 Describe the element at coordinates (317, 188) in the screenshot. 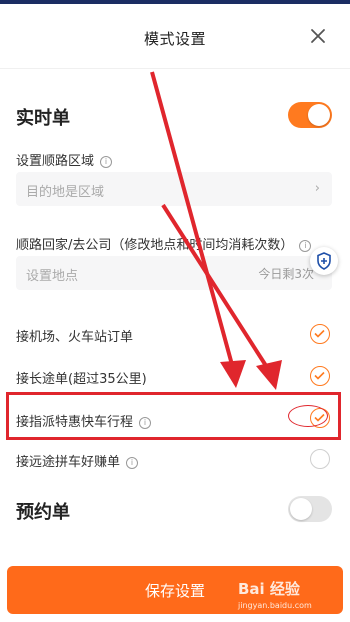

I see `chevron-right-icon: ›` at that location.